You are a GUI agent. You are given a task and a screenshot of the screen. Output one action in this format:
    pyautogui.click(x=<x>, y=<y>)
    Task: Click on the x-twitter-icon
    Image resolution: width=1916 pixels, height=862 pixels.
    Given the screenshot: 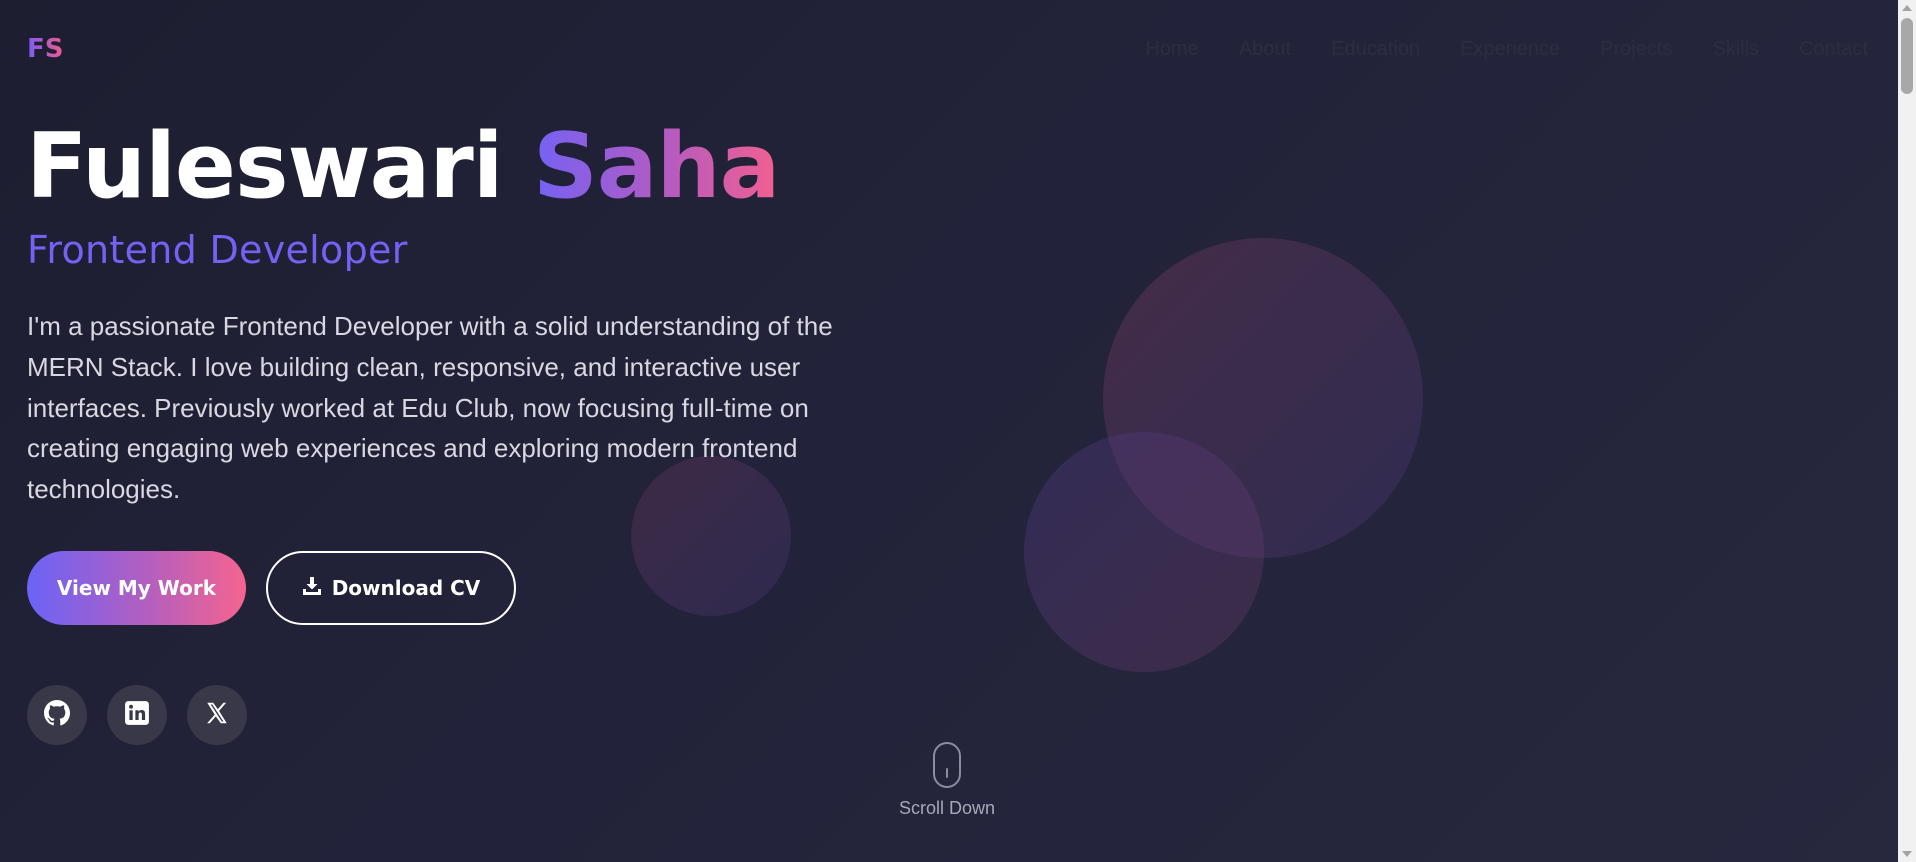 What is the action you would take?
    pyautogui.click(x=217, y=715)
    